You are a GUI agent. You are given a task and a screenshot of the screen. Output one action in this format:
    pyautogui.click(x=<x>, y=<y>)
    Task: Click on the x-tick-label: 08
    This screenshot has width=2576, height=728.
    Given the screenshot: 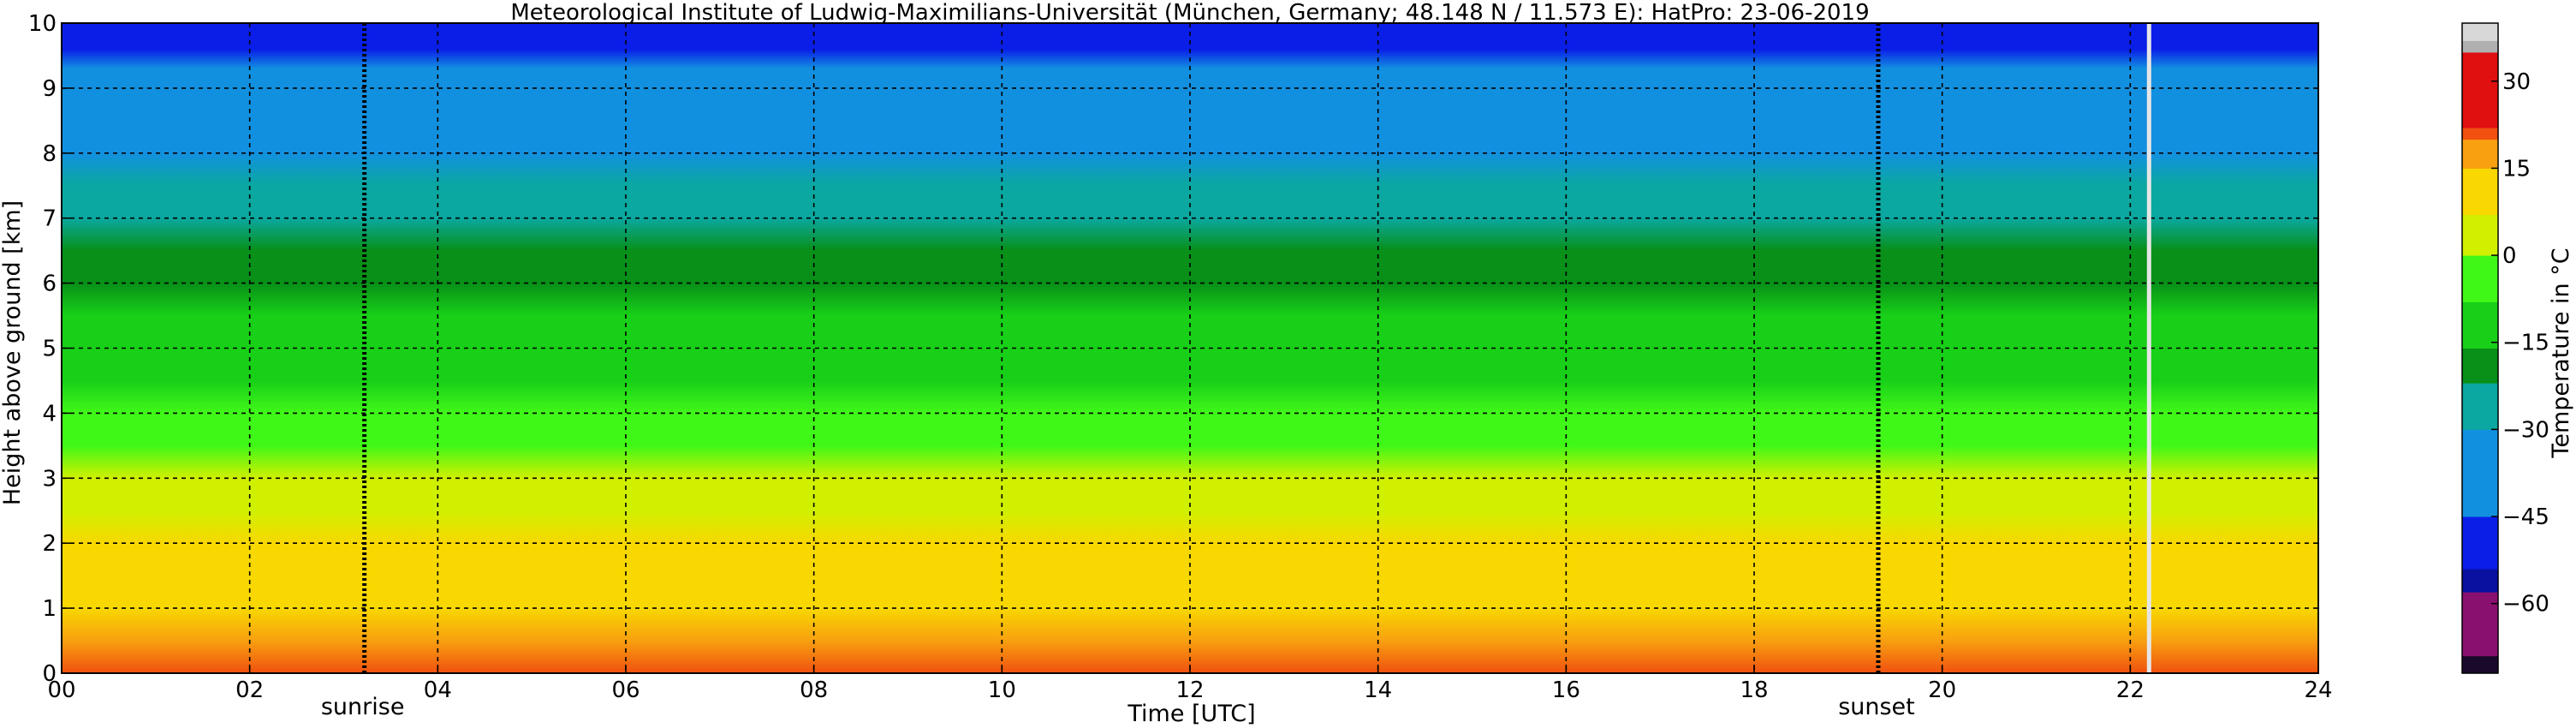 What is the action you would take?
    pyautogui.click(x=814, y=690)
    